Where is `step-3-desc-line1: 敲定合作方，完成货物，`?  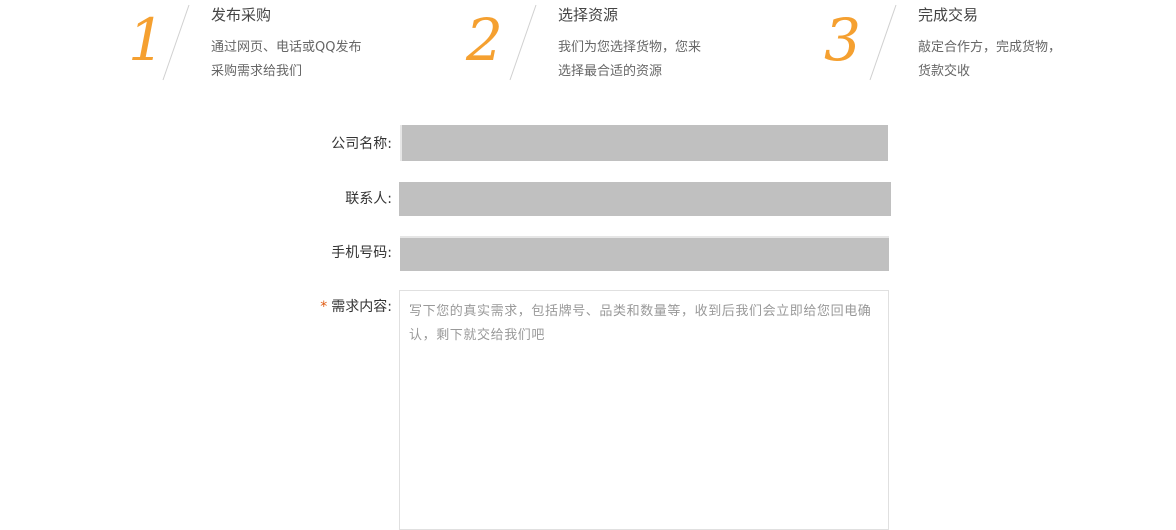 step-3-desc-line1: 敲定合作方，完成货物， is located at coordinates (990, 47).